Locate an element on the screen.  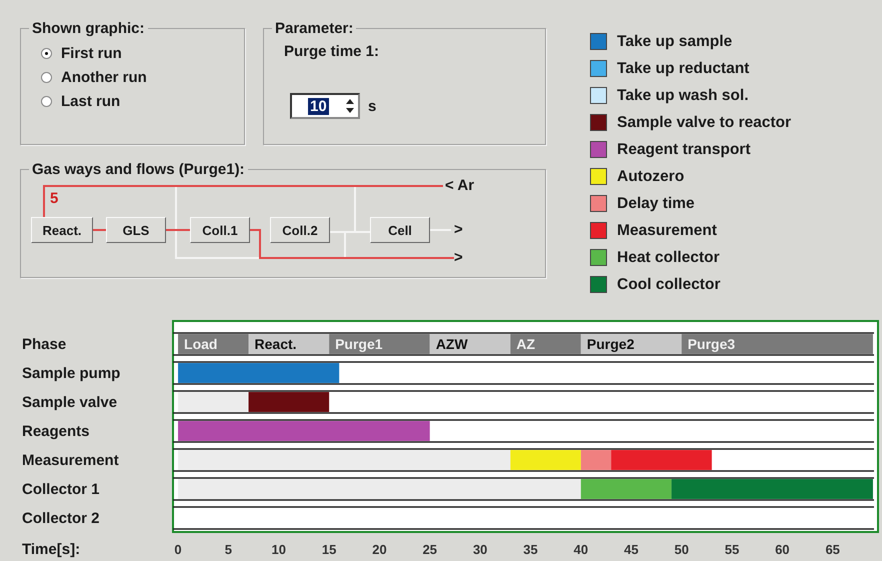
legend-label: Heat collector is located at coordinates (668, 257).